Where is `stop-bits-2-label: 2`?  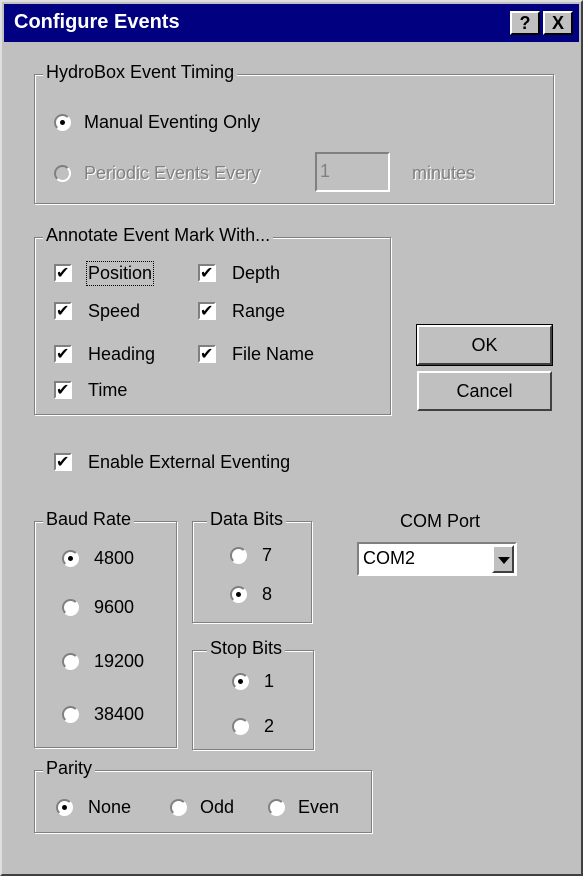
stop-bits-2-label: 2 is located at coordinates (269, 726).